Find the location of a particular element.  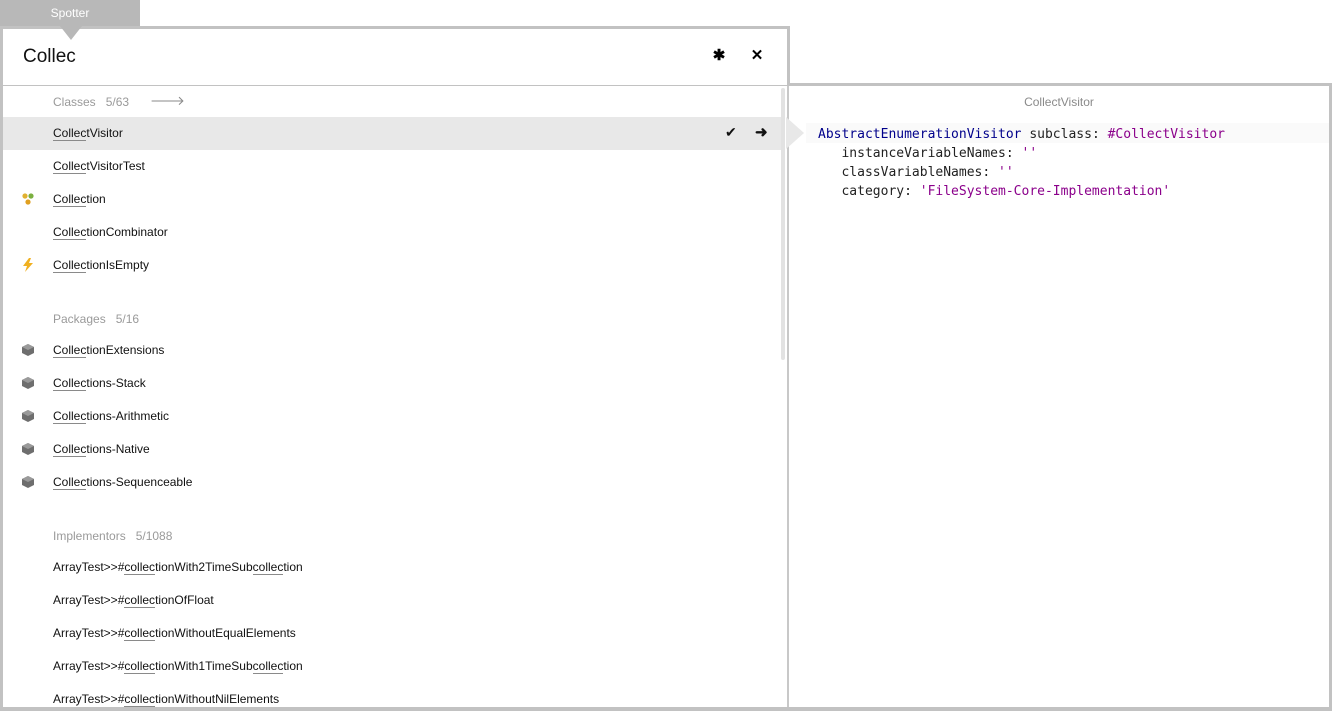

result-row-collectvisitortest: CollectVisitorTest is located at coordinates (392, 166).